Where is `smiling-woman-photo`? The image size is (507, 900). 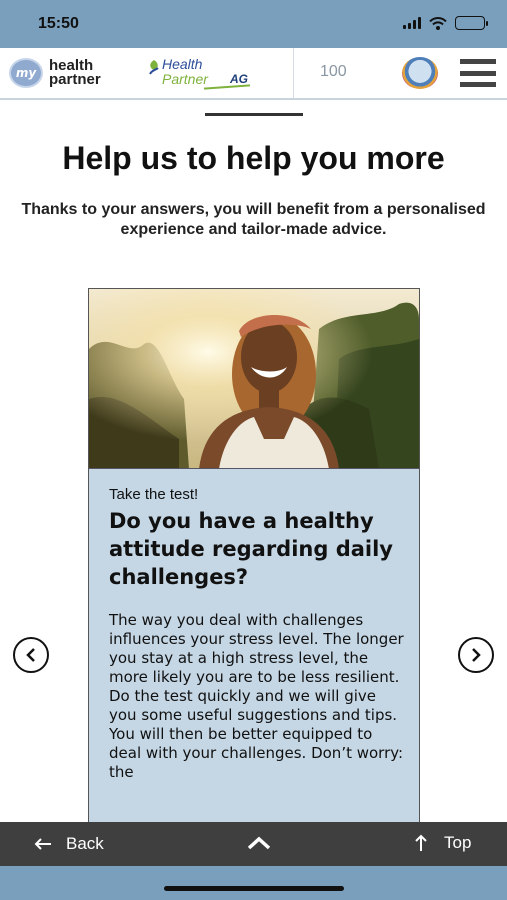
smiling-woman-photo is located at coordinates (254, 378).